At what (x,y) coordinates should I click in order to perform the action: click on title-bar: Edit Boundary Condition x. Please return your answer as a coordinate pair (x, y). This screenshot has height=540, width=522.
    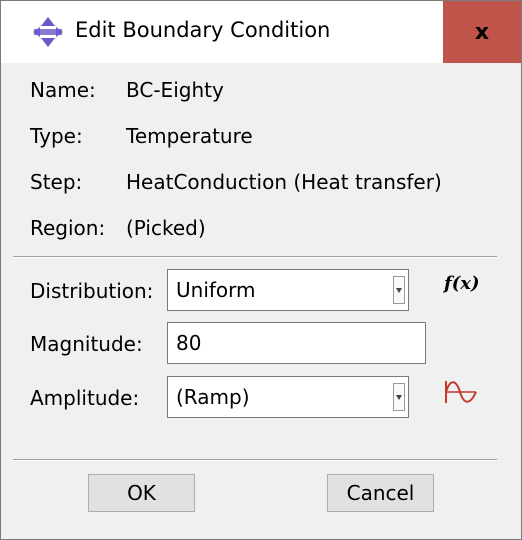
    Looking at the image, I should click on (261, 32).